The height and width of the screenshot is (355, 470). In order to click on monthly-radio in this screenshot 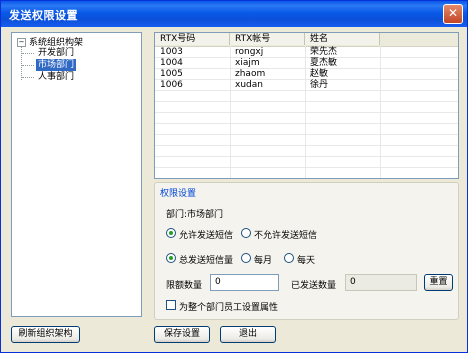, I will do `click(246, 258)`.